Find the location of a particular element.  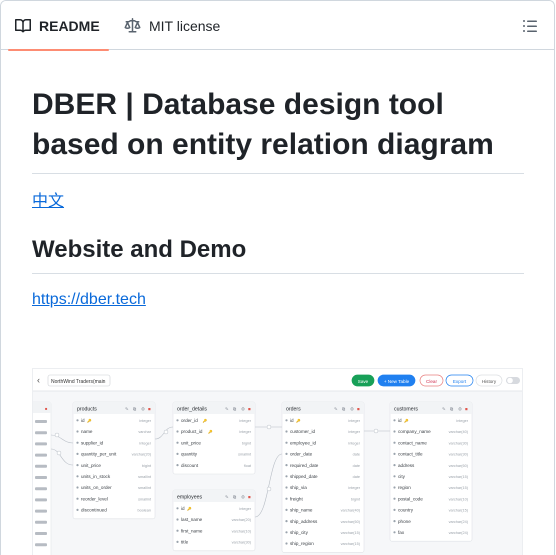

table-of-contents-button is located at coordinates (530, 26).